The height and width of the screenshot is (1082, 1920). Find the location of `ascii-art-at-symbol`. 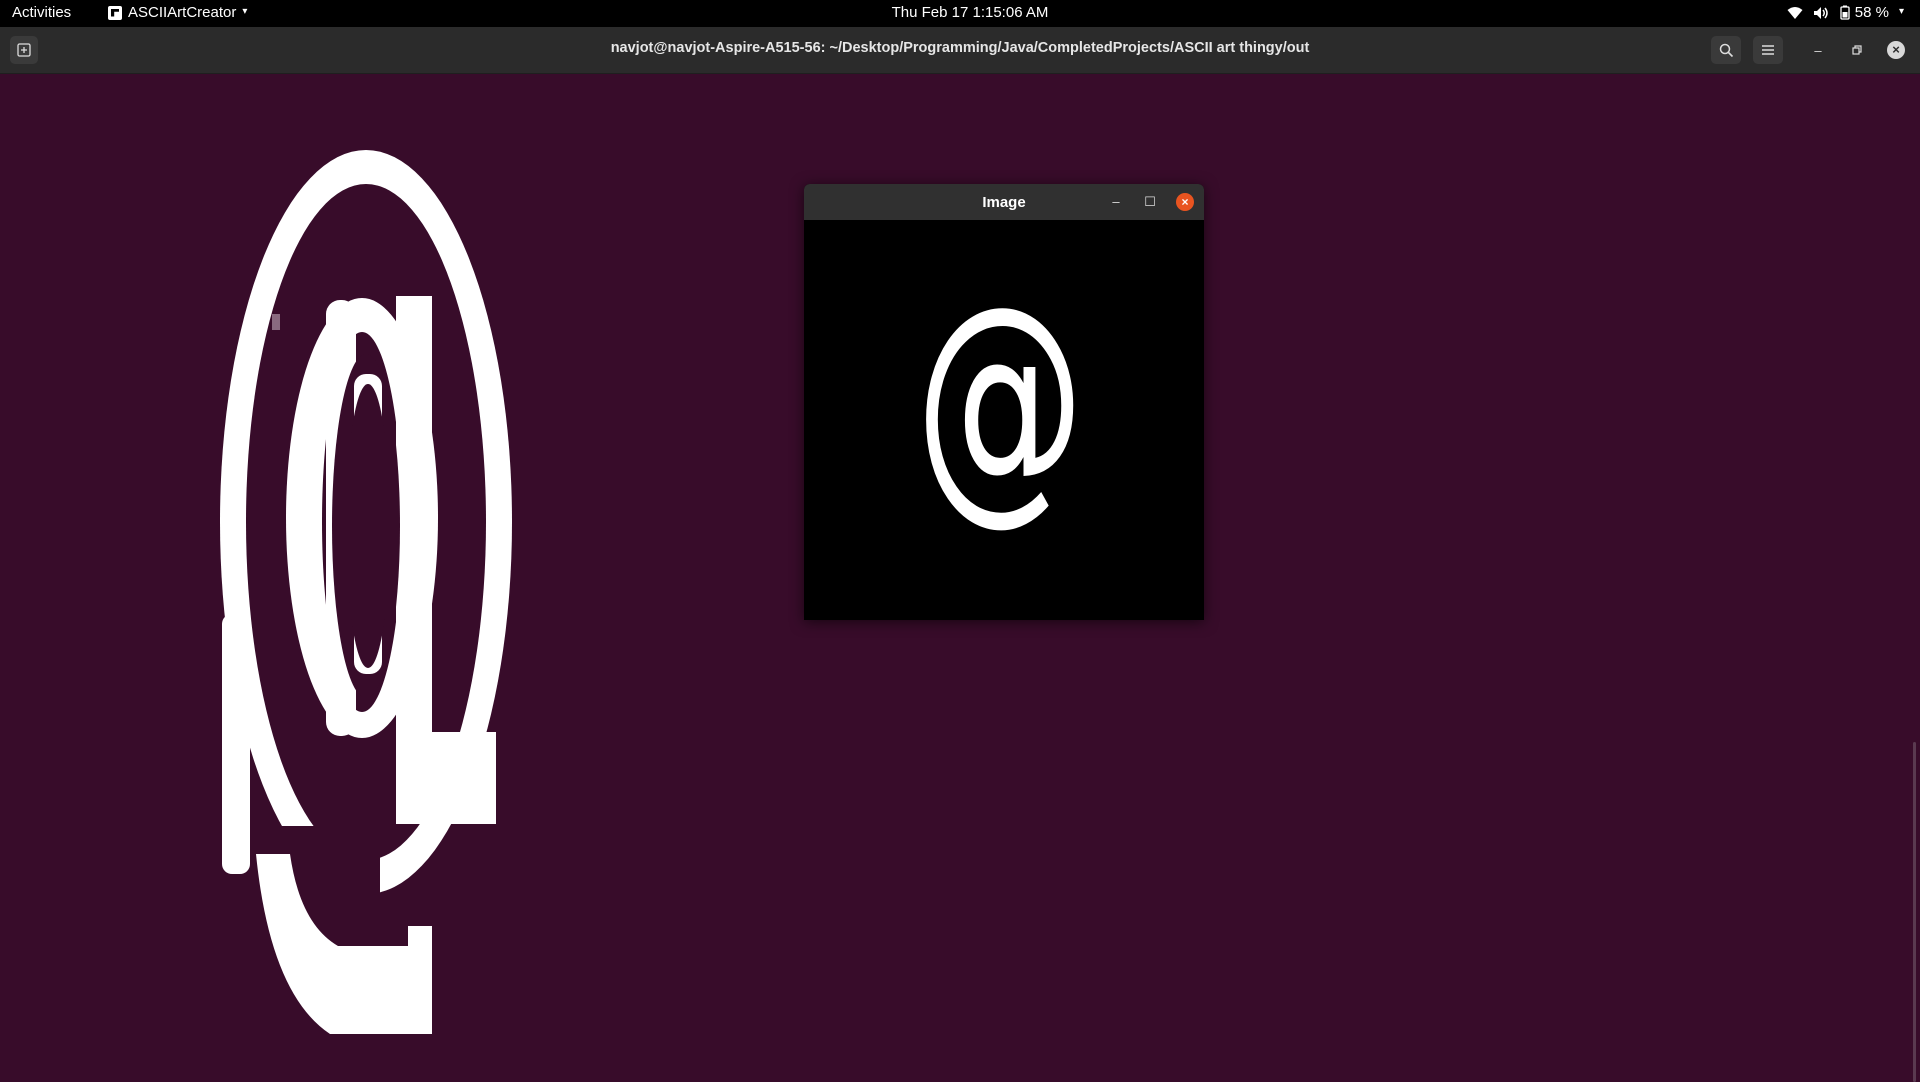

ascii-art-at-symbol is located at coordinates (366, 592).